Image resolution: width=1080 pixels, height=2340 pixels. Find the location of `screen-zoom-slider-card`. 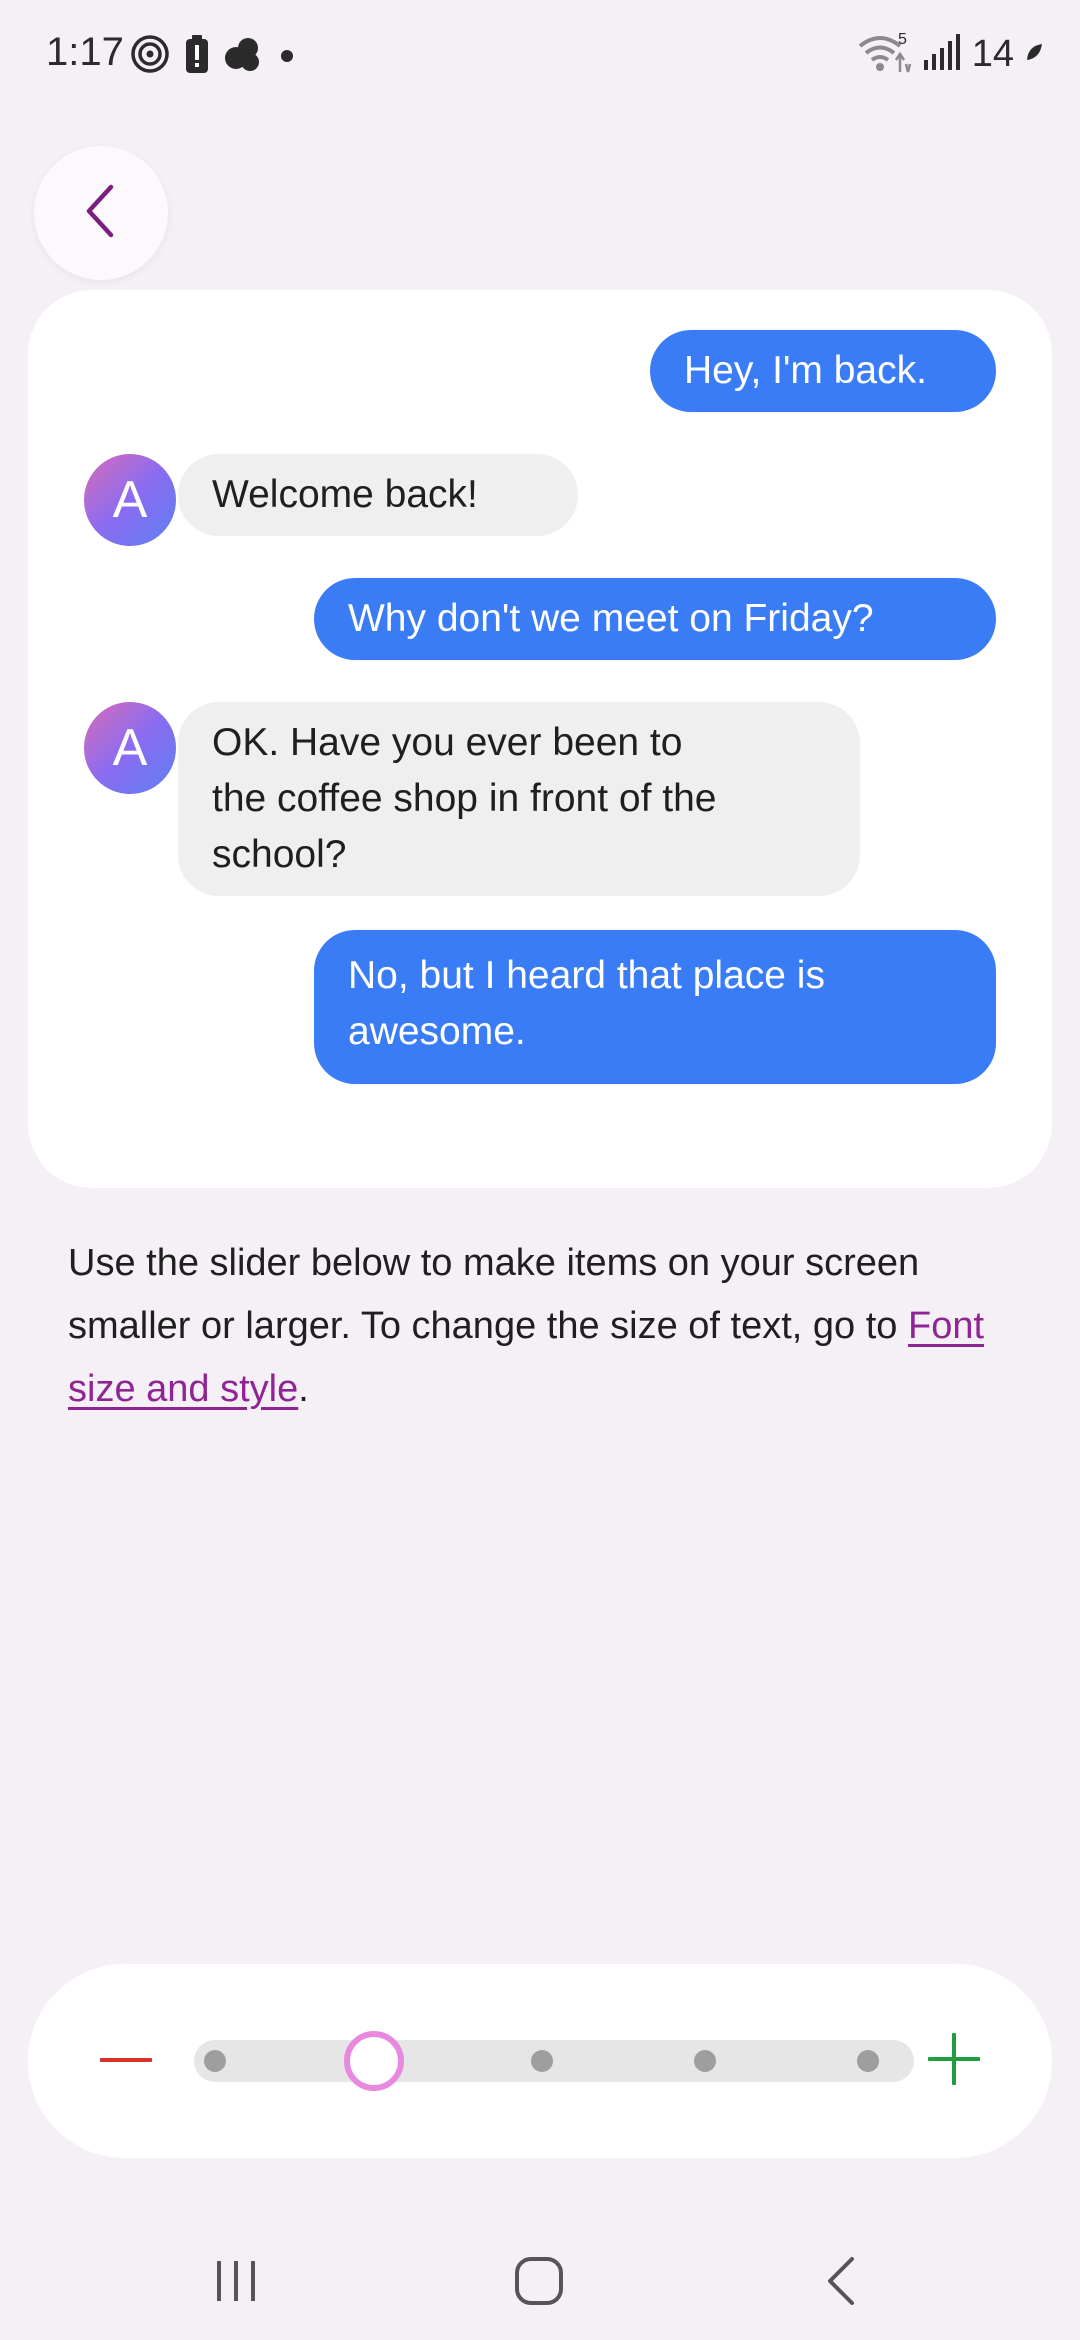

screen-zoom-slider-card is located at coordinates (540, 2061).